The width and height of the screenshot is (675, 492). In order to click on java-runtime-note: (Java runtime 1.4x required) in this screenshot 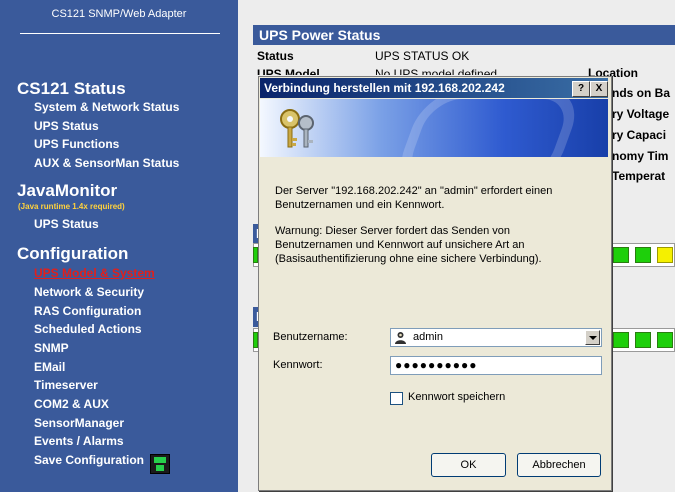, I will do `click(71, 206)`.